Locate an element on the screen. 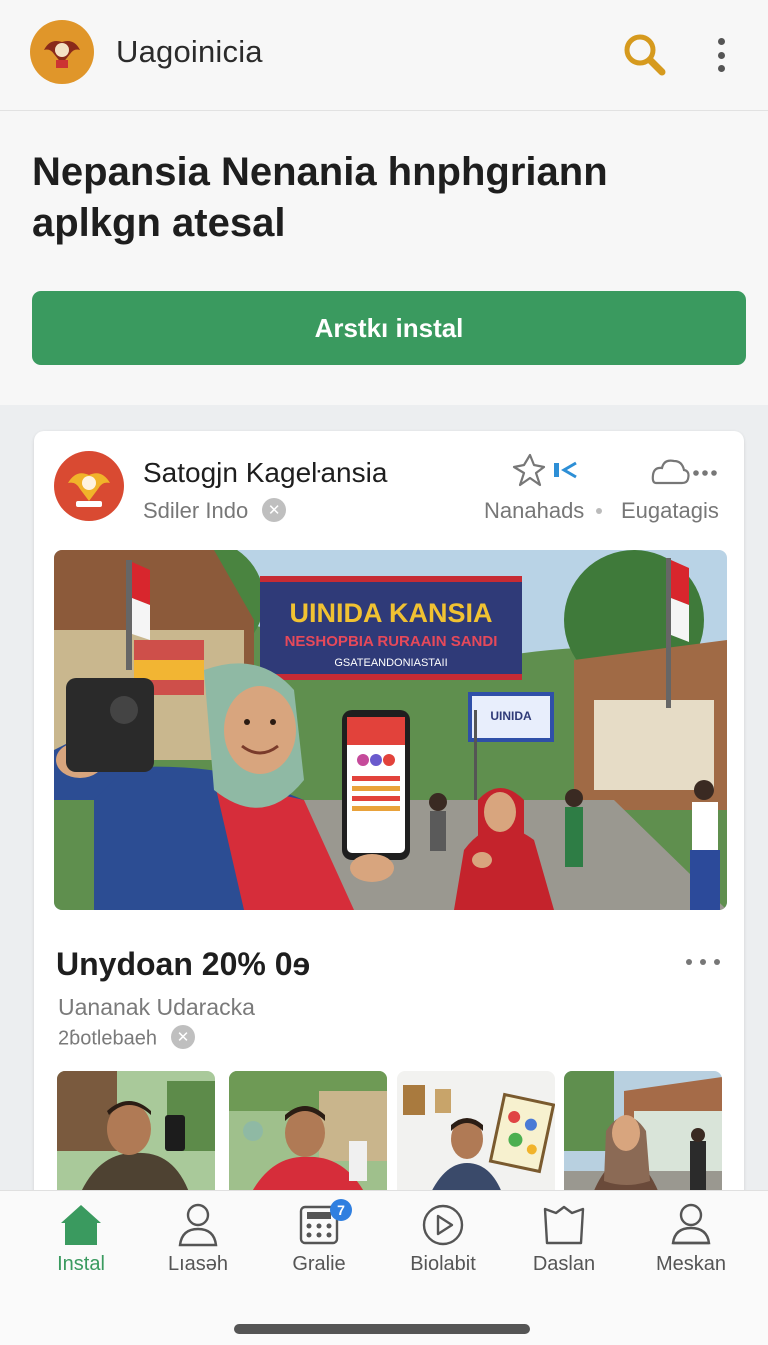 The image size is (768, 1345). search-icon is located at coordinates (645, 55).